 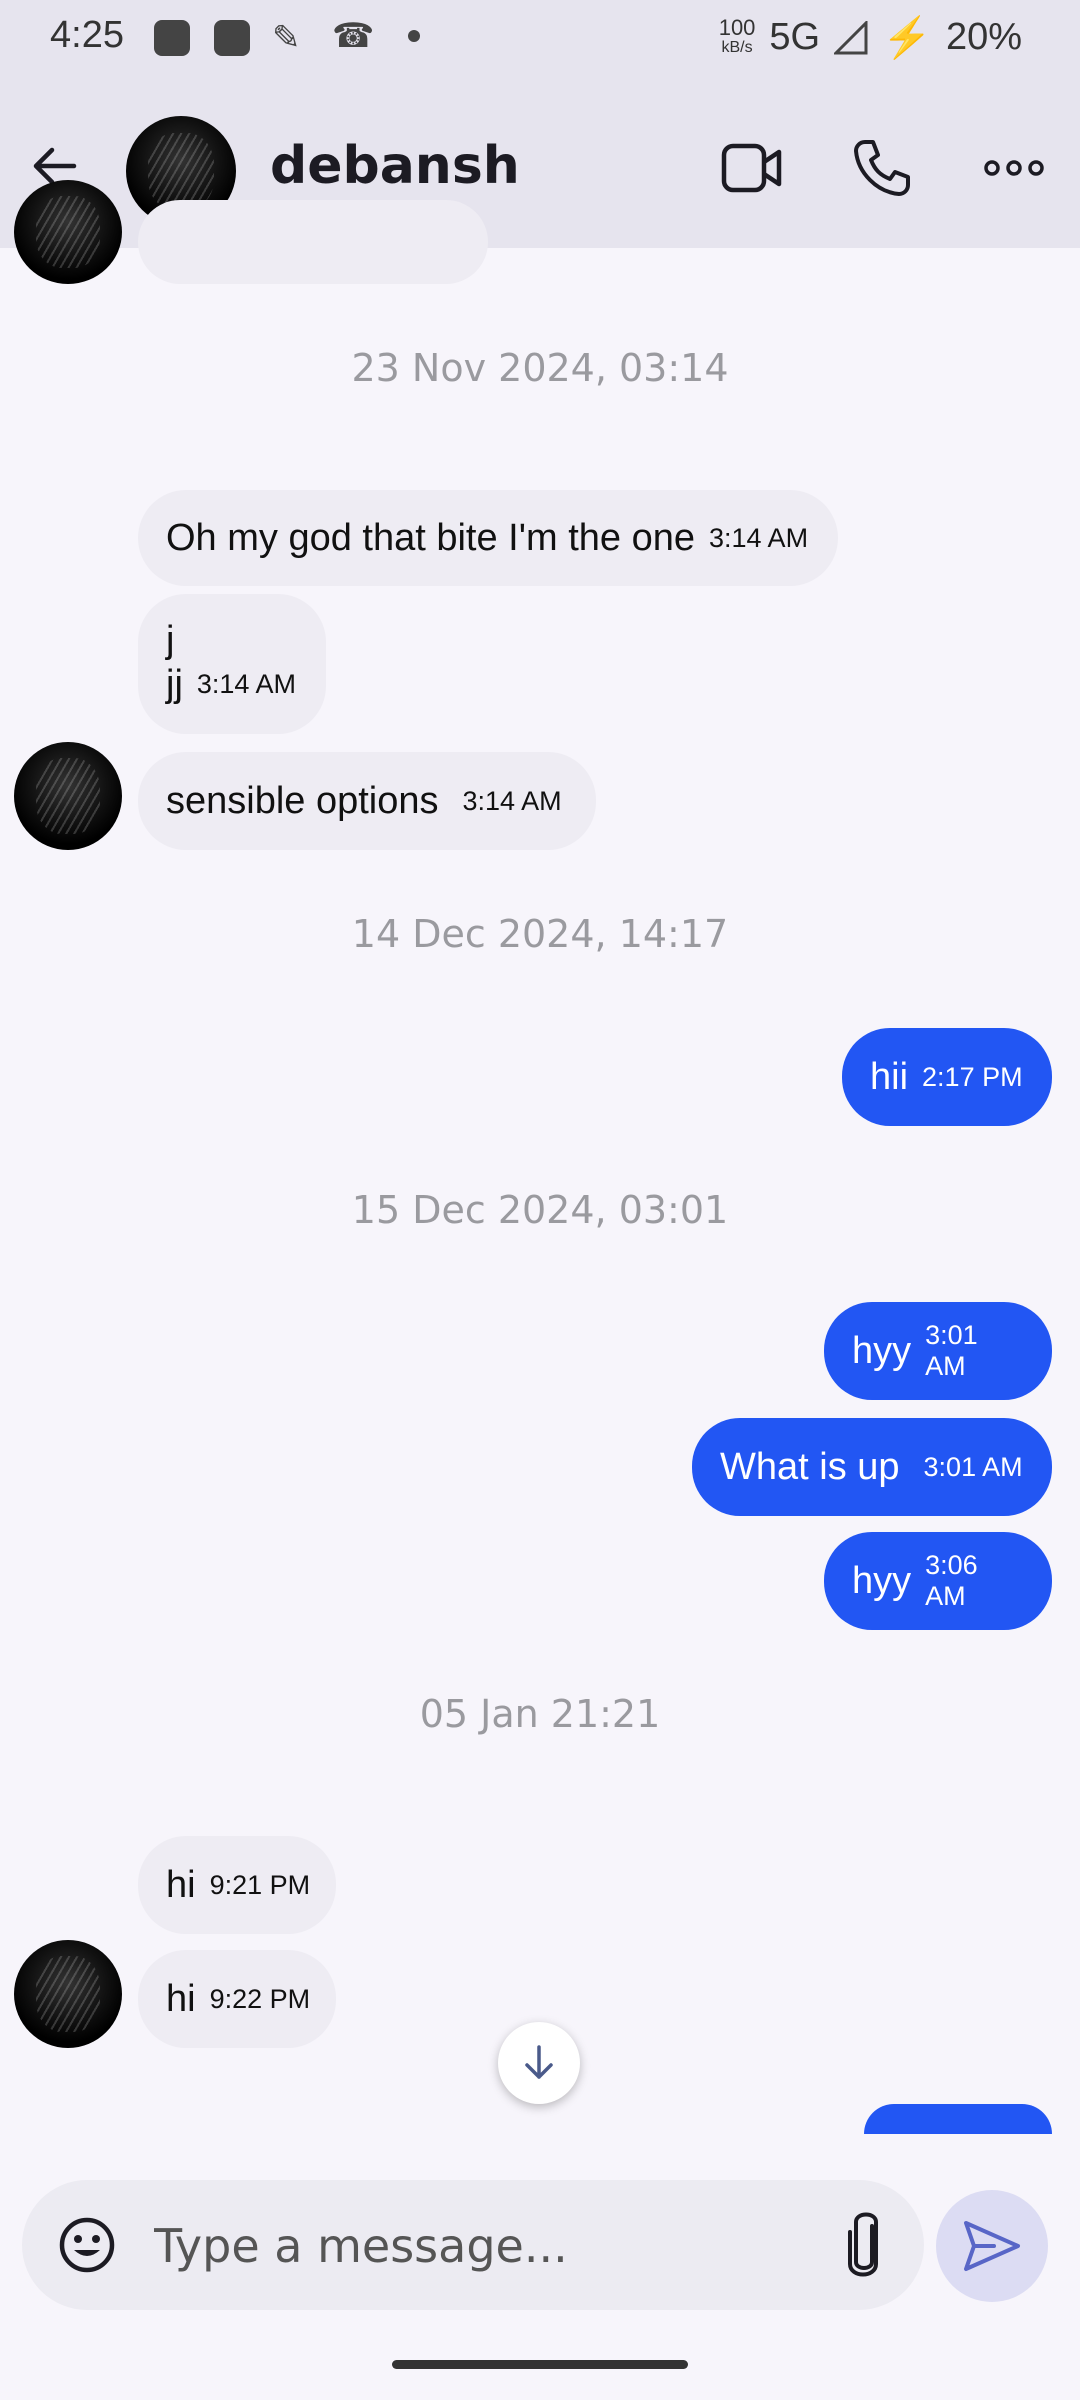 I want to click on outgoing-message: hyy 3:06 AM, so click(x=938, y=1581).